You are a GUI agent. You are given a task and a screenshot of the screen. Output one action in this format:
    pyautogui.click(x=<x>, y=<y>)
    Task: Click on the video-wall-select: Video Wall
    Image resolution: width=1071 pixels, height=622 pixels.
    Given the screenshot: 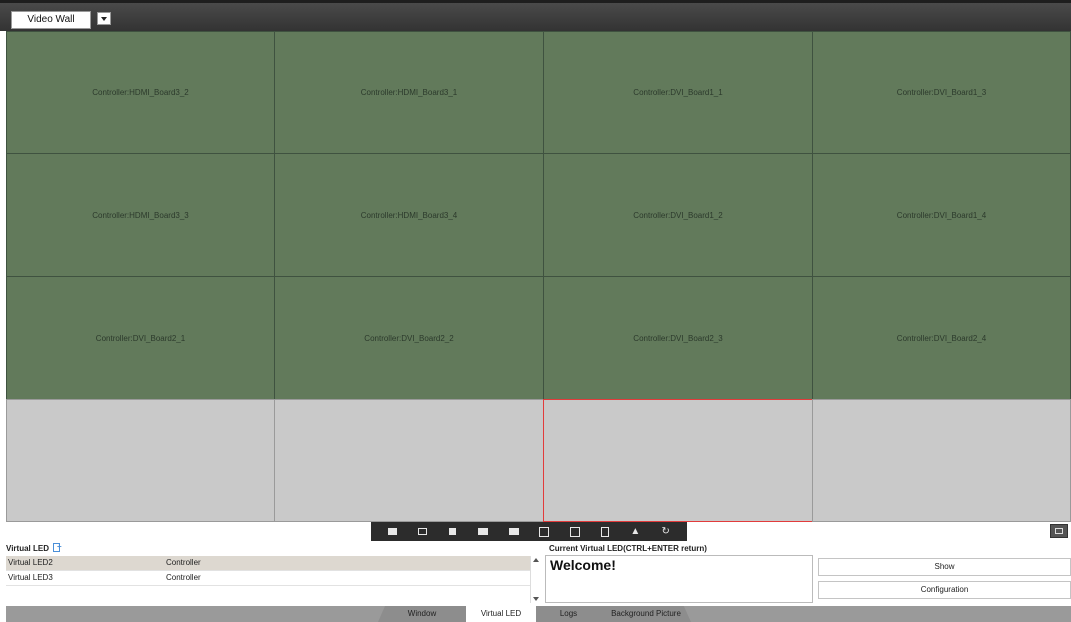 What is the action you would take?
    pyautogui.click(x=51, y=20)
    